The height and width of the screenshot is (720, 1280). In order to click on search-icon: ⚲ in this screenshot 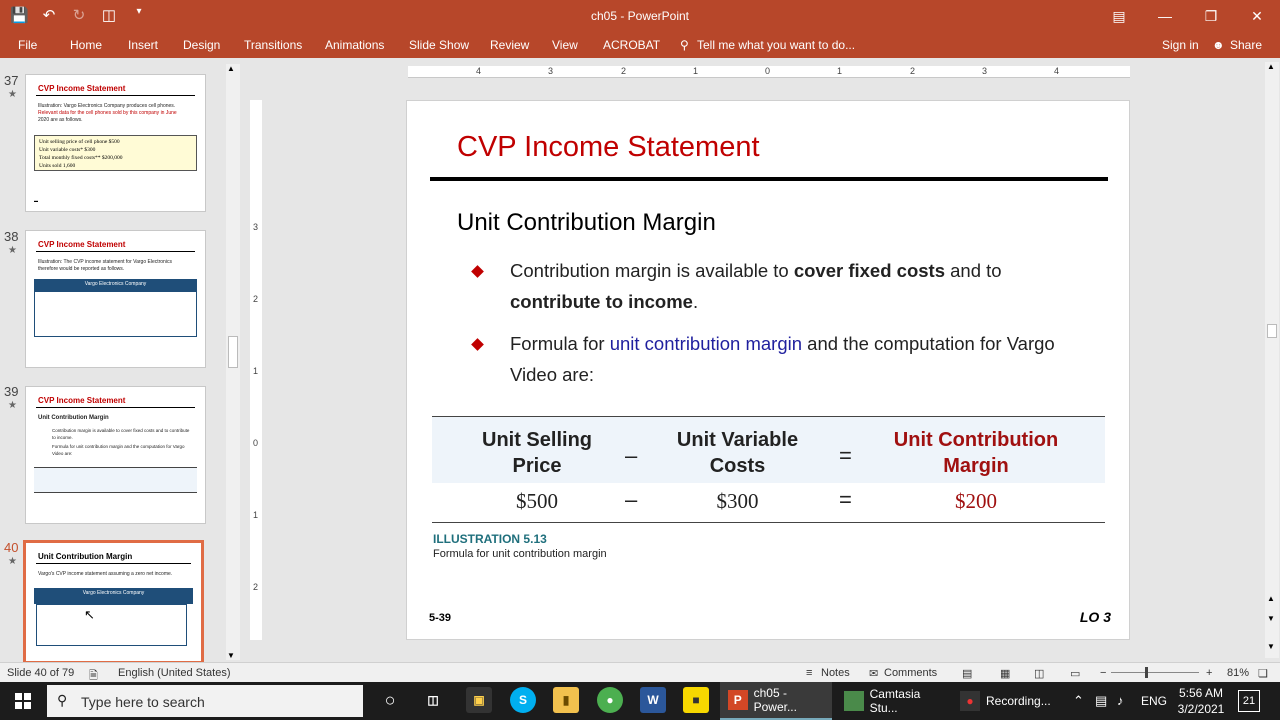, I will do `click(62, 700)`.